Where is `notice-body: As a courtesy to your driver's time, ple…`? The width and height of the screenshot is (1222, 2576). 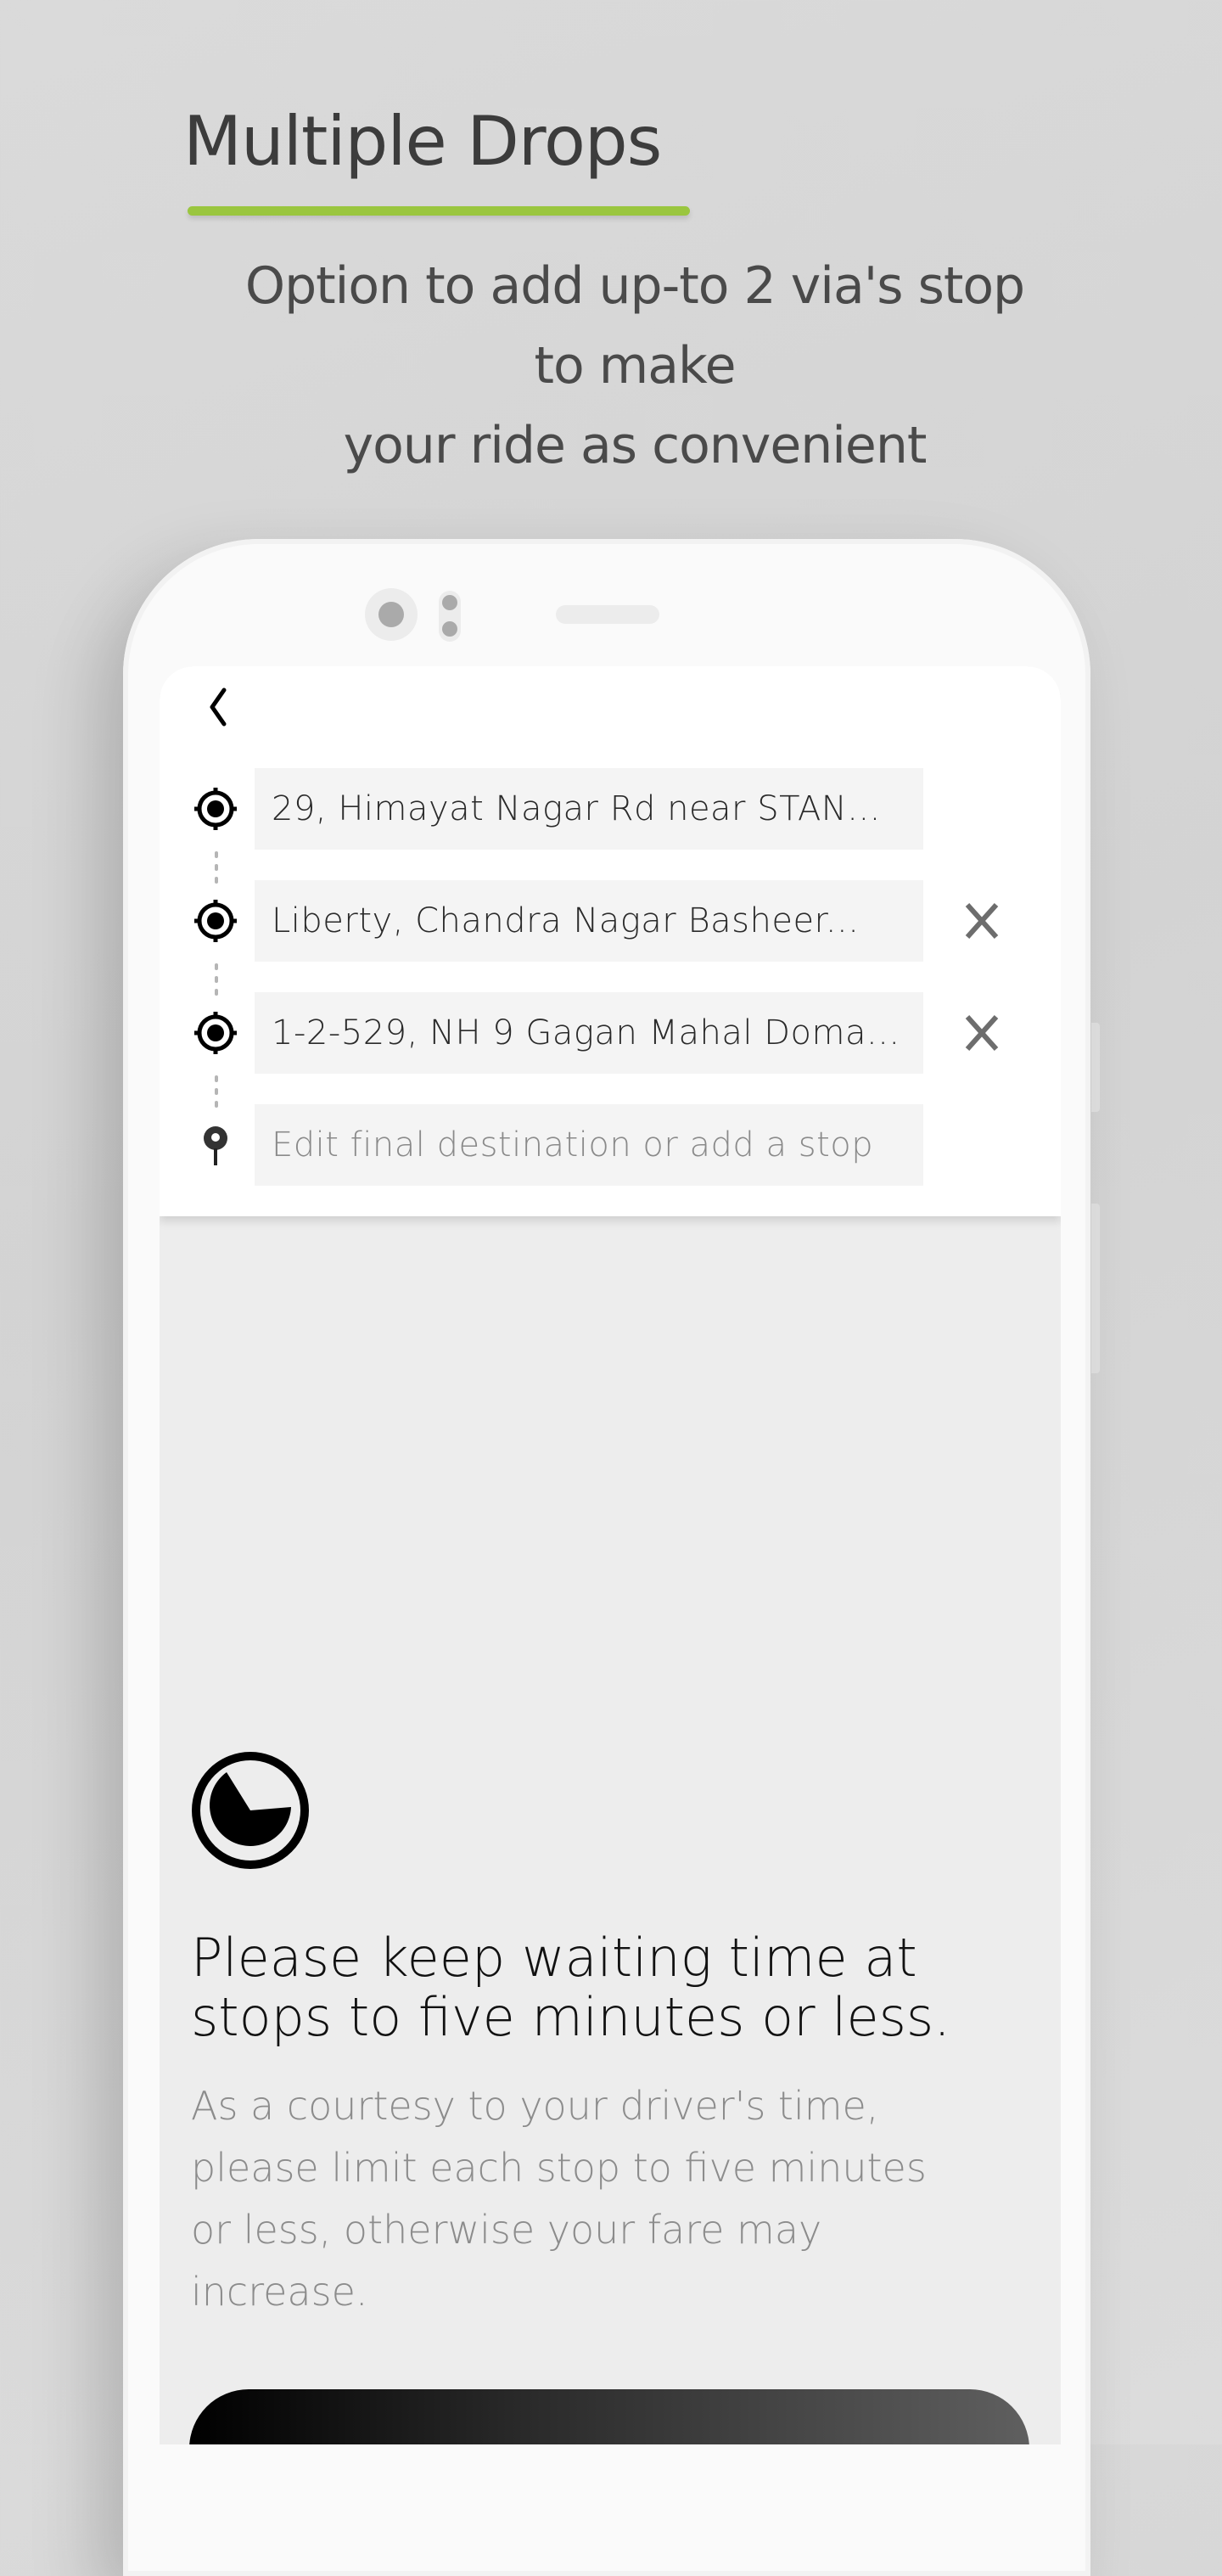
notice-body: As a courtesy to your driver's time, ple… is located at coordinates (615, 2199).